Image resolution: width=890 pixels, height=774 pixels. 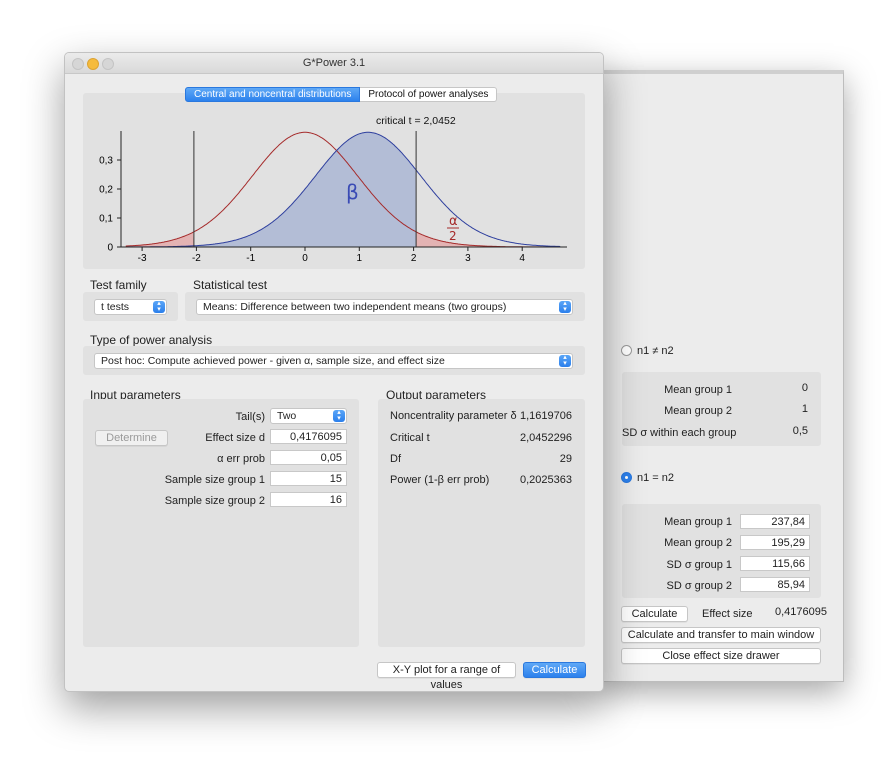 I want to click on x-tick-label: 0, so click(x=305, y=258).